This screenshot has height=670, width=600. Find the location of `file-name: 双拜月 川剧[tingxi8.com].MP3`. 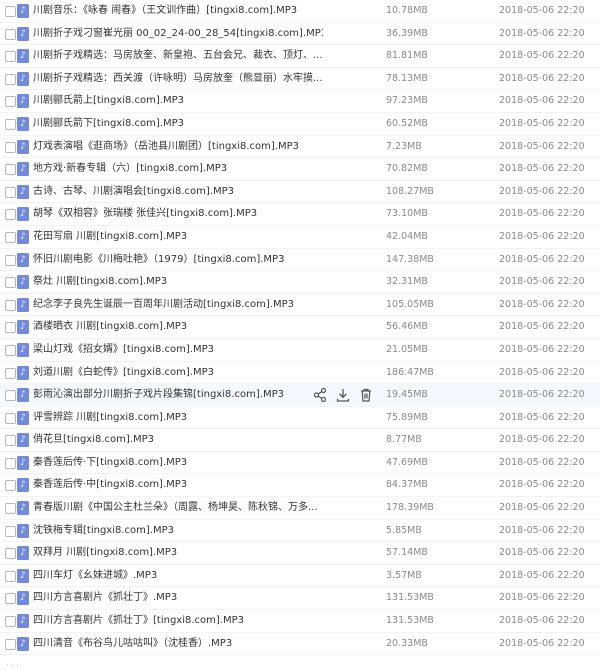

file-name: 双拜月 川剧[tingxi8.com].MP3 is located at coordinates (178, 553).